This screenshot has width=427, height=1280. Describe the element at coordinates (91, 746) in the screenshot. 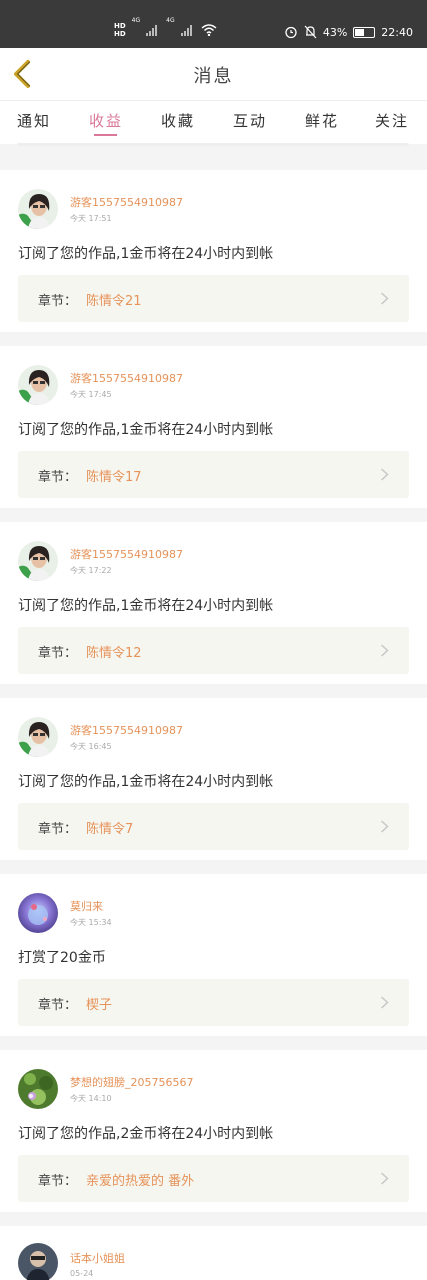

I see `timestamp: 今天 16:45` at that location.